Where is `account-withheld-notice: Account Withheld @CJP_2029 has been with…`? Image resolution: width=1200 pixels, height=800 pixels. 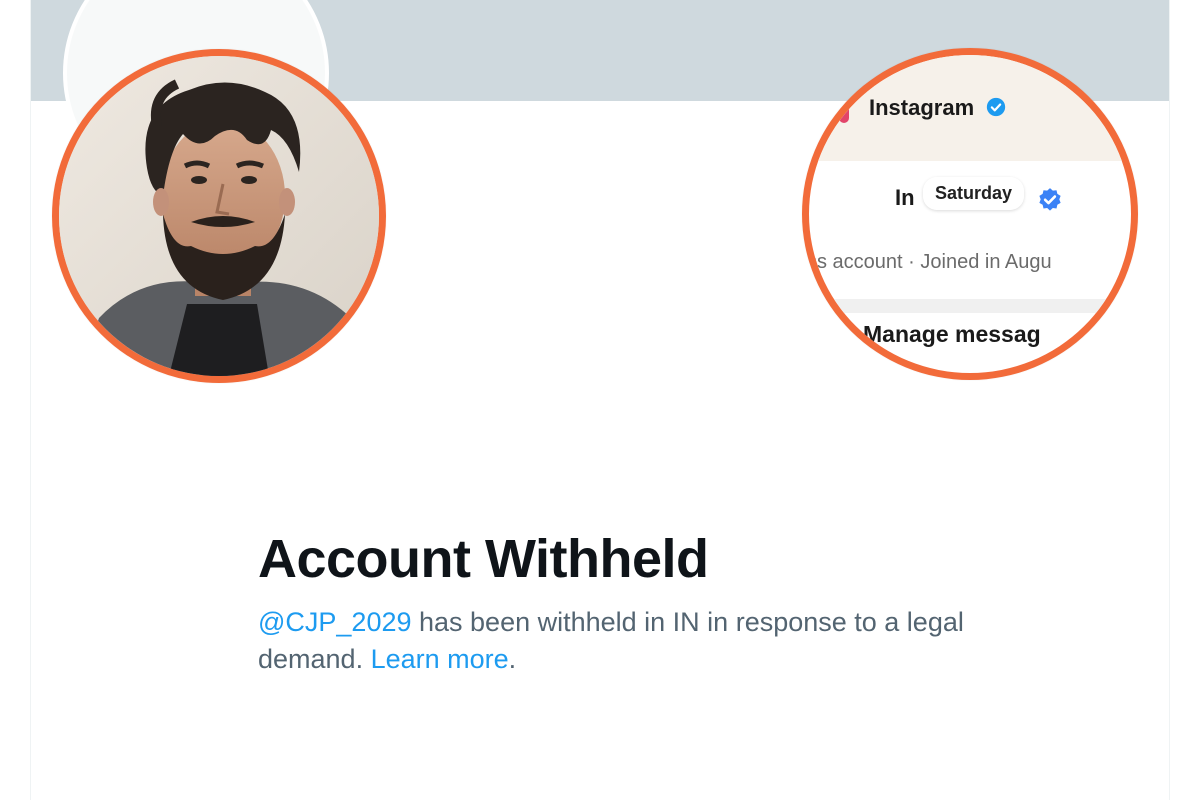
account-withheld-notice: Account Withheld @CJP_2029 has been with… is located at coordinates (618, 603).